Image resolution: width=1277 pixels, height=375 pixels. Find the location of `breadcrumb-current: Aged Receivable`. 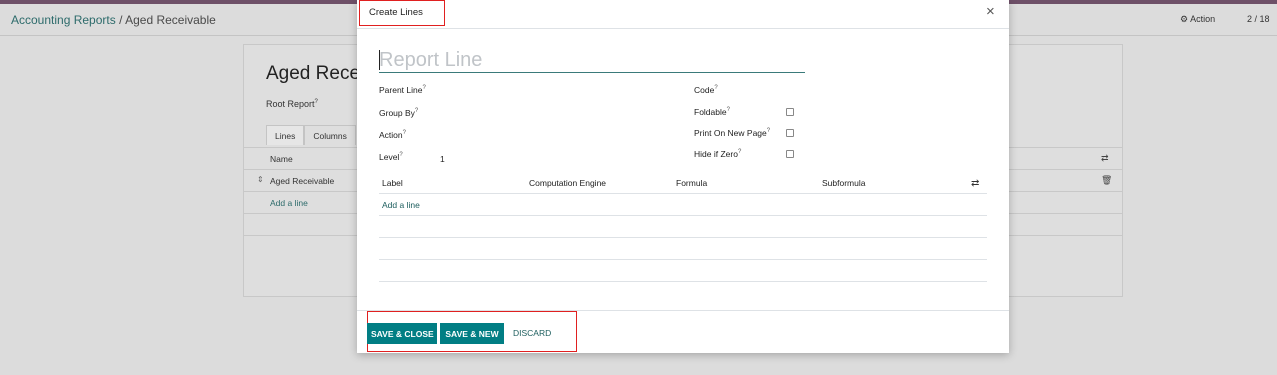

breadcrumb-current: Aged Receivable is located at coordinates (170, 20).